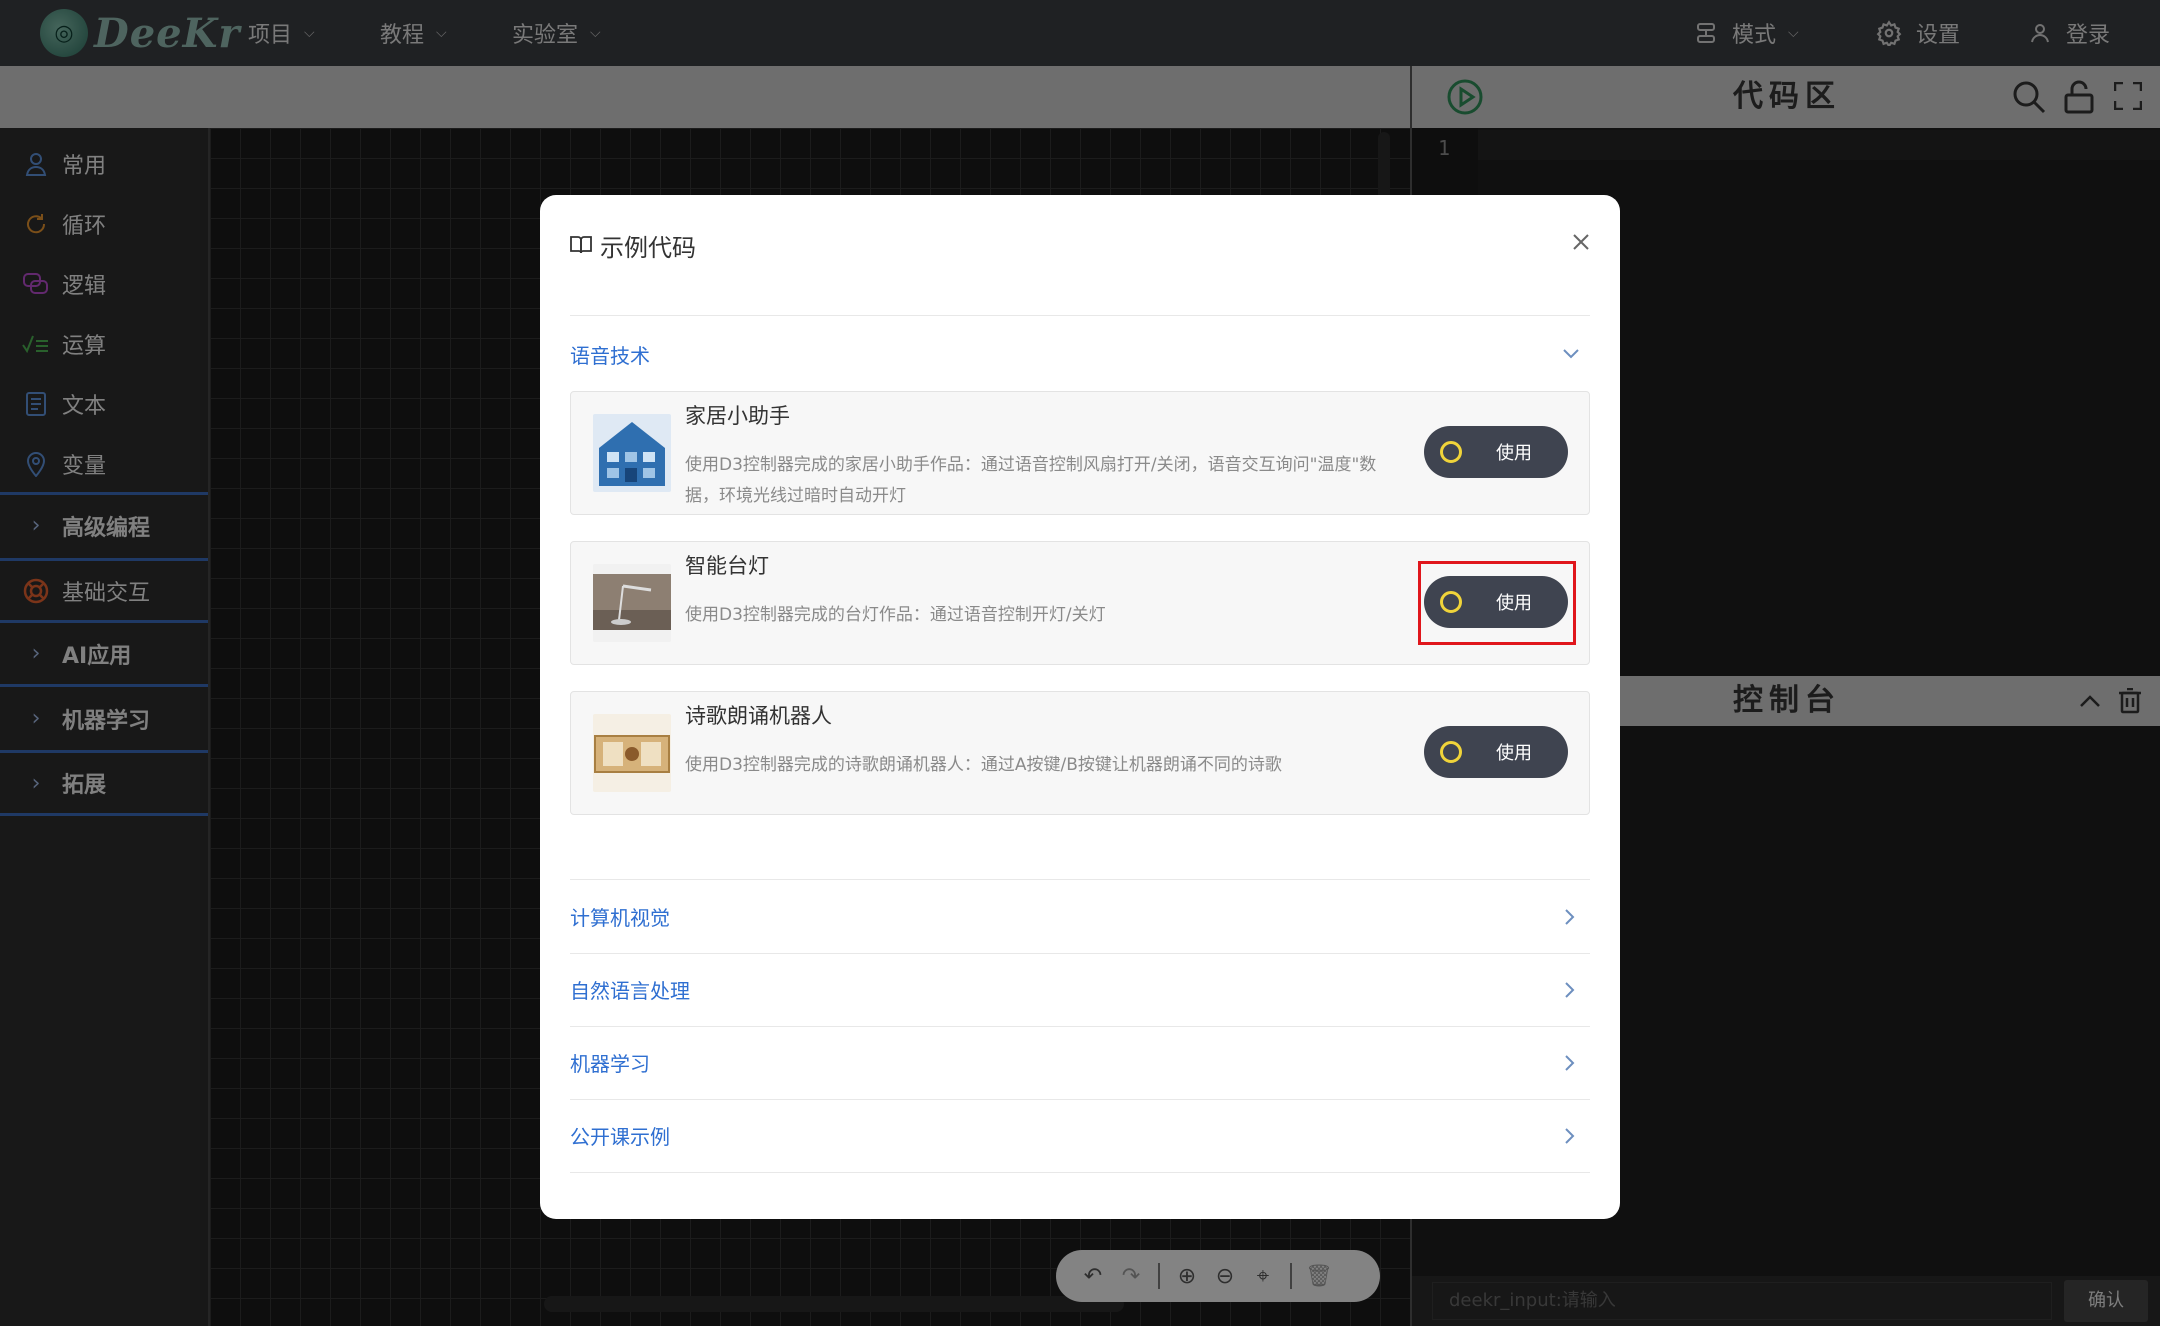  Describe the element at coordinates (632, 603) in the screenshot. I see `desk-lamp-thumbnail` at that location.